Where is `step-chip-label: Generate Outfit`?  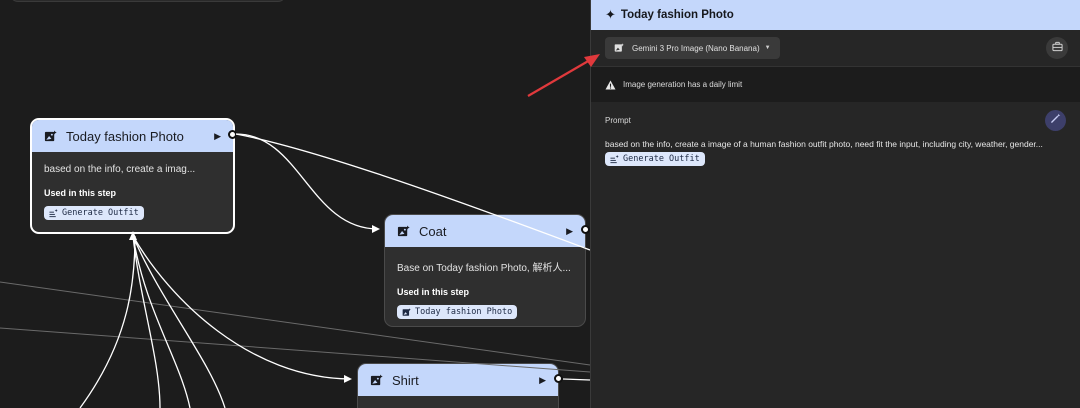 step-chip-label: Generate Outfit is located at coordinates (100, 213).